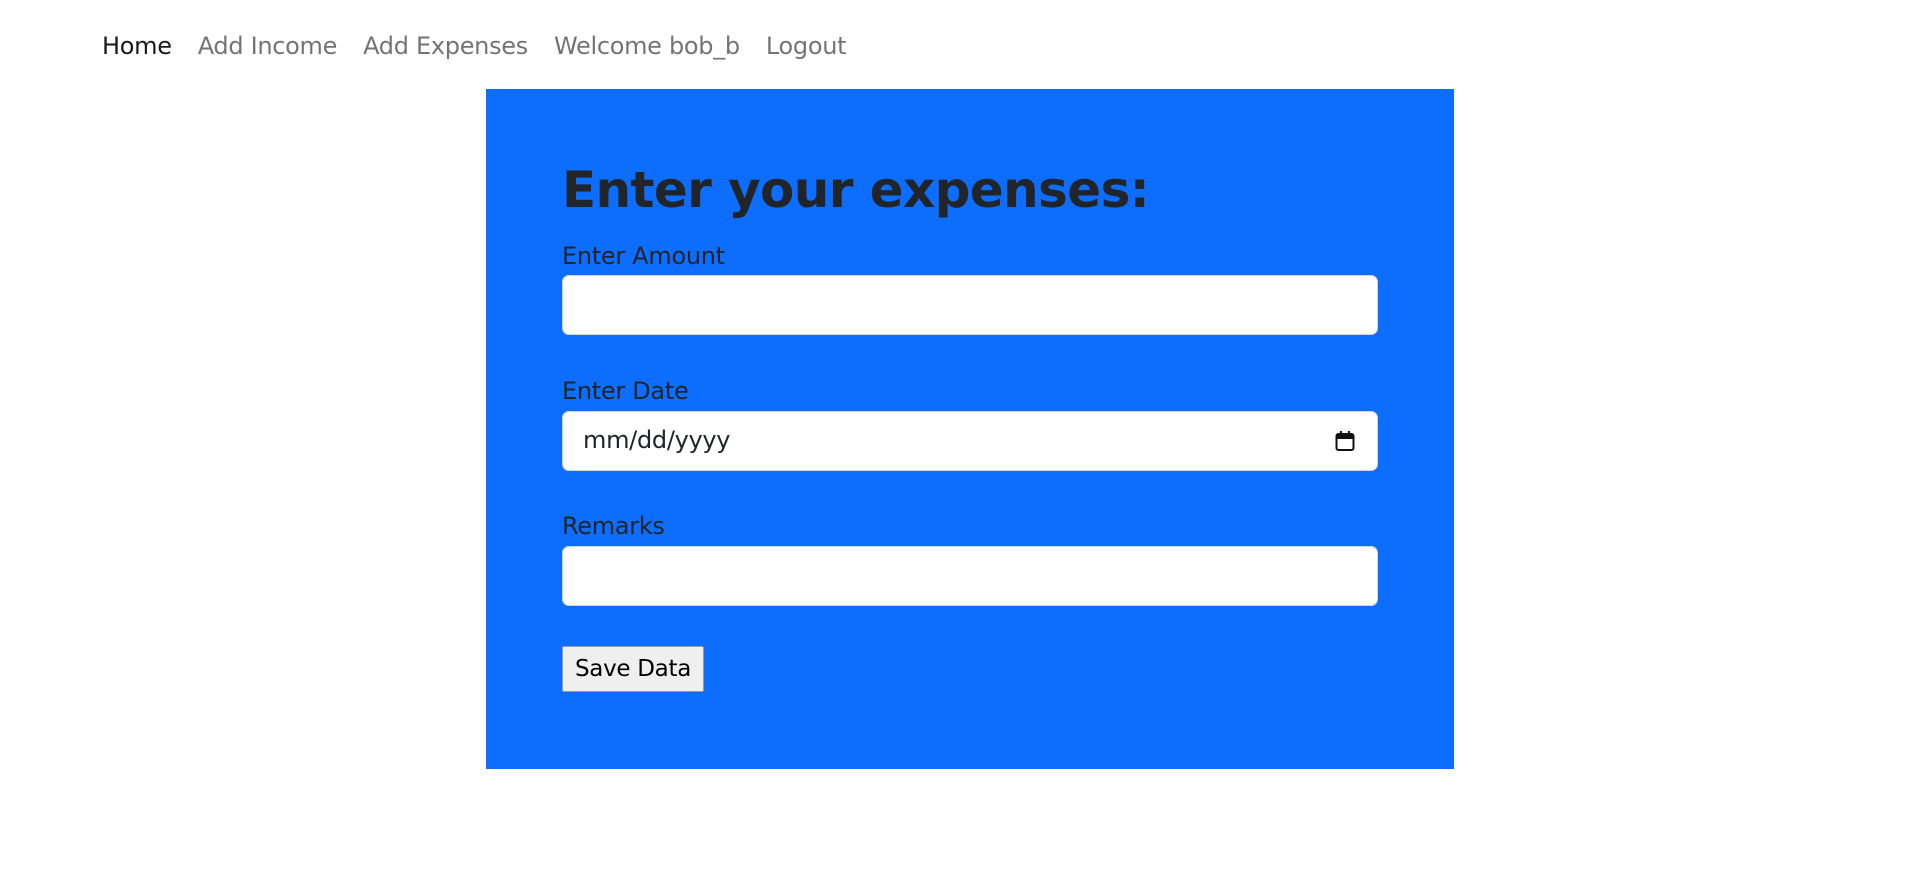 The width and height of the screenshot is (1920, 881). I want to click on amount-label: Enter Amount, so click(643, 256).